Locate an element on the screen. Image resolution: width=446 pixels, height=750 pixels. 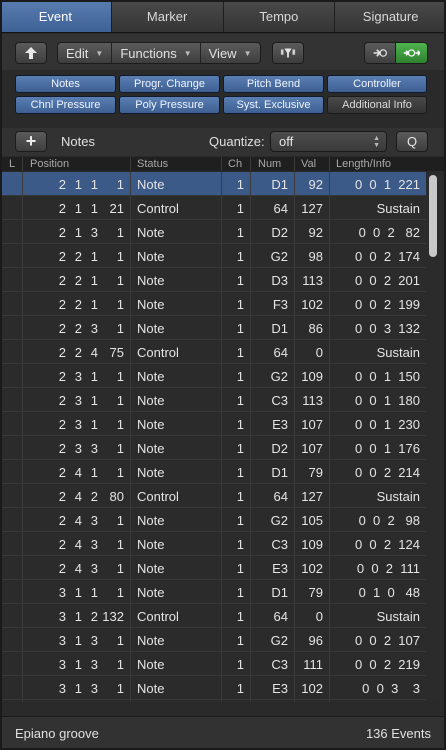
num-cell: C3 is located at coordinates (279, 544).